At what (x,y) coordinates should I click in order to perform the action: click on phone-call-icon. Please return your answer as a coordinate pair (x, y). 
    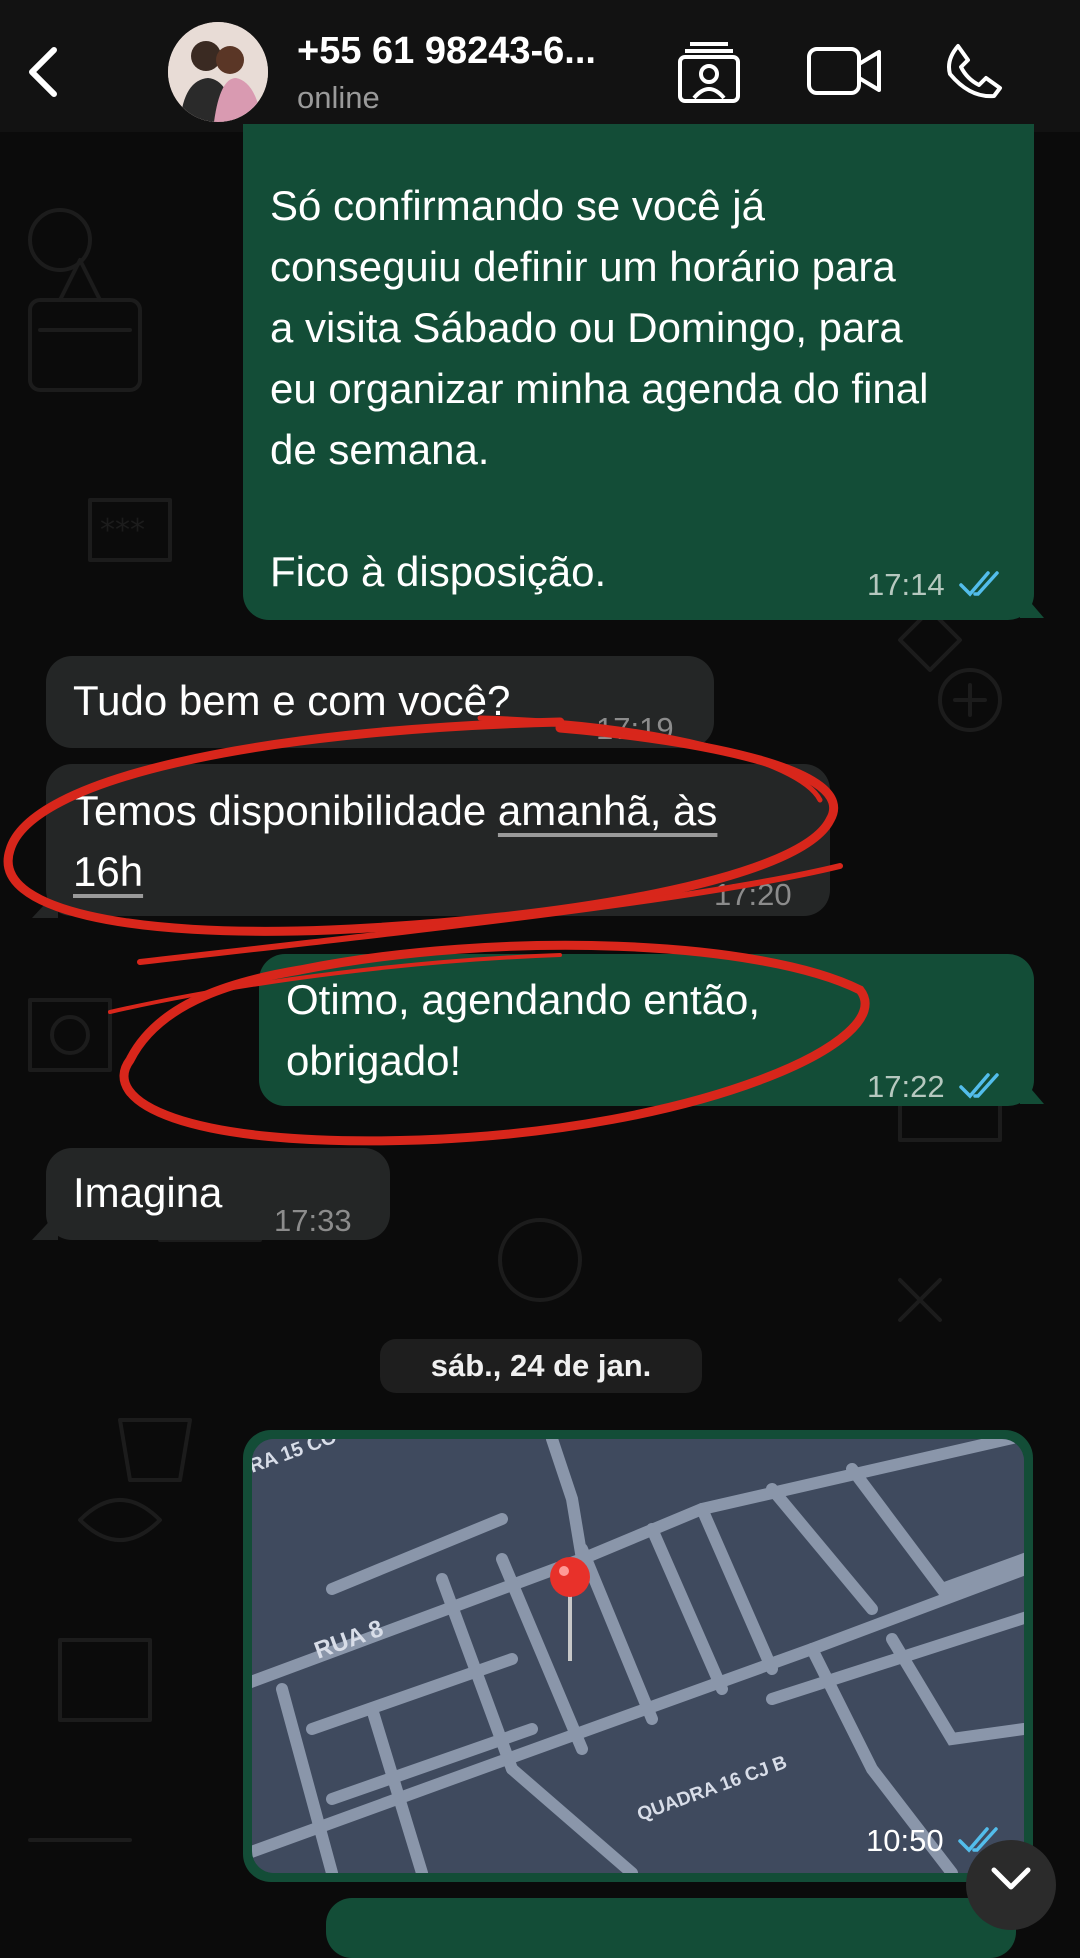
    Looking at the image, I should click on (974, 74).